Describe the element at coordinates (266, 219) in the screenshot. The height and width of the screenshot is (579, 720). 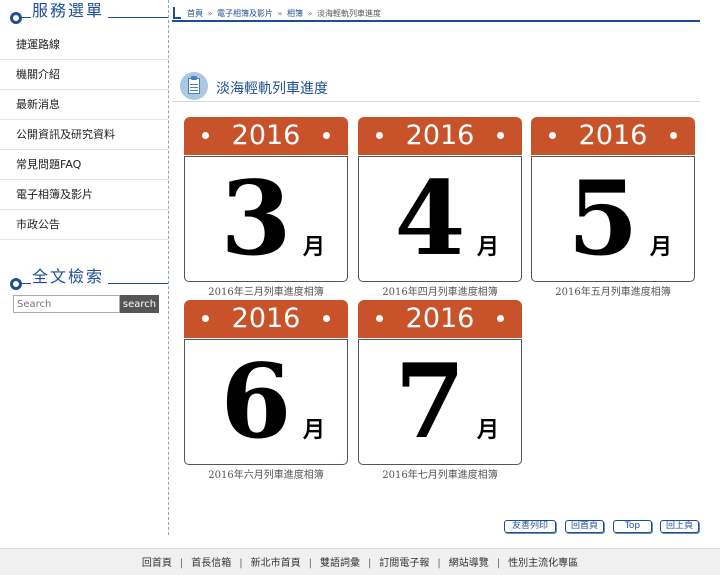
I see `calendar-page: 3 月` at that location.